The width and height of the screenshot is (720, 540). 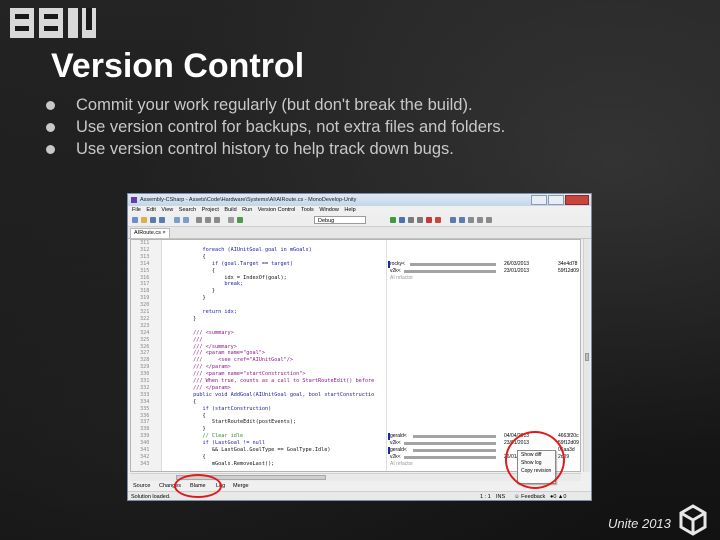 I want to click on blame-row: v2k< 23/01/2013 59f12d09, so click(x=484, y=271).